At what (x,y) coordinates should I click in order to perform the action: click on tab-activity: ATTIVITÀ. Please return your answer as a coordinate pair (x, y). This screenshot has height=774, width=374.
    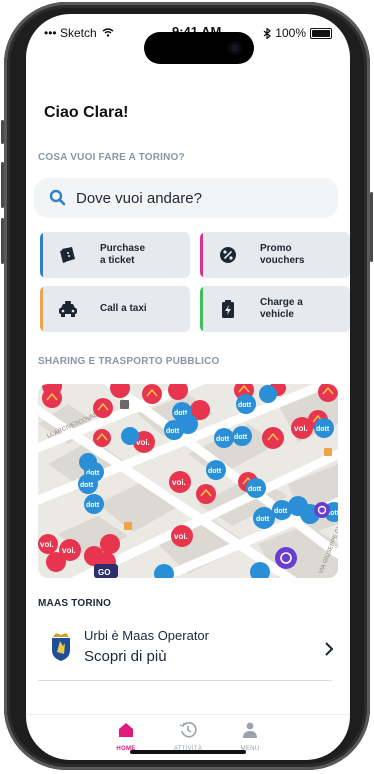
    Looking at the image, I should click on (188, 736).